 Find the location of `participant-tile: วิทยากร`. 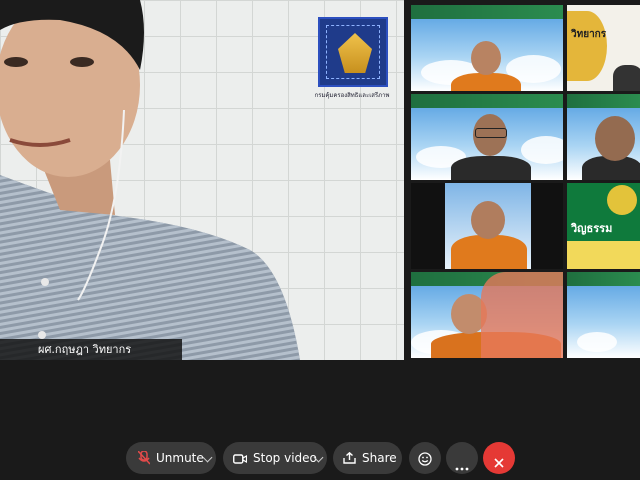

participant-tile: วิทยากร is located at coordinates (603, 48).